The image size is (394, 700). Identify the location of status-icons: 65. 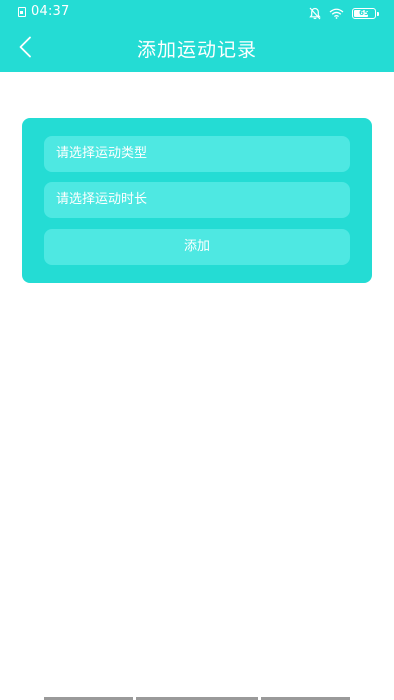
(344, 13).